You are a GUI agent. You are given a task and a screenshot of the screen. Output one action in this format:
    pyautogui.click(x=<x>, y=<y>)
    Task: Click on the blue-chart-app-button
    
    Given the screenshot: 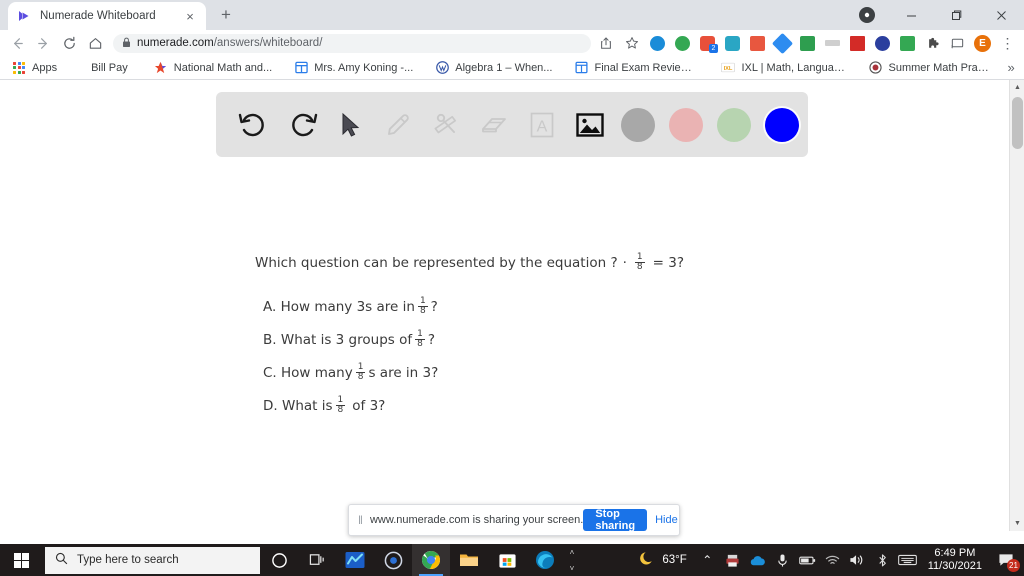 What is the action you would take?
    pyautogui.click(x=355, y=560)
    